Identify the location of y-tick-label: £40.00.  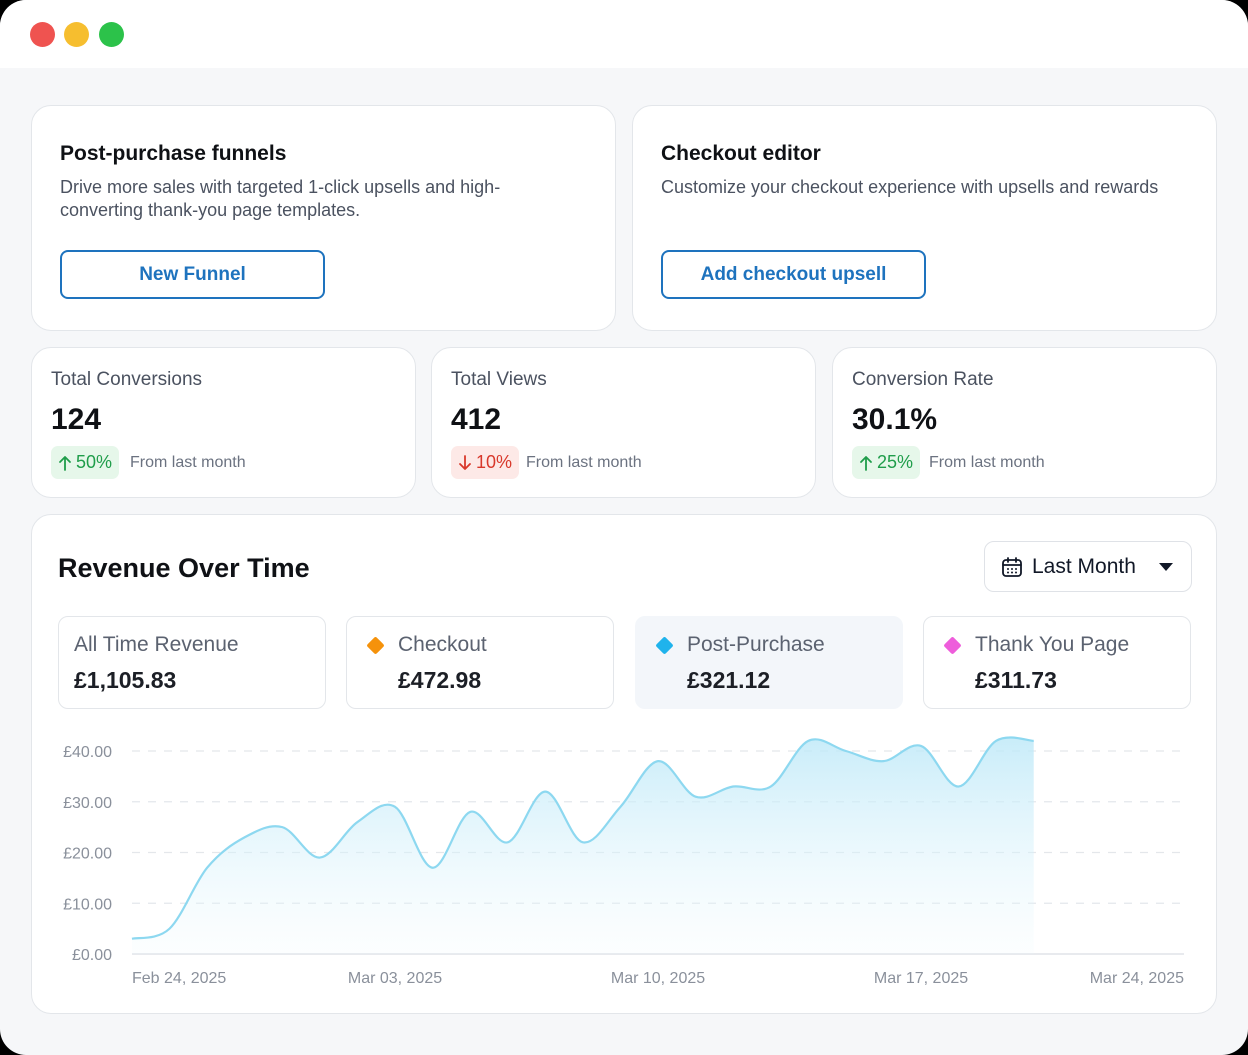
(87, 752).